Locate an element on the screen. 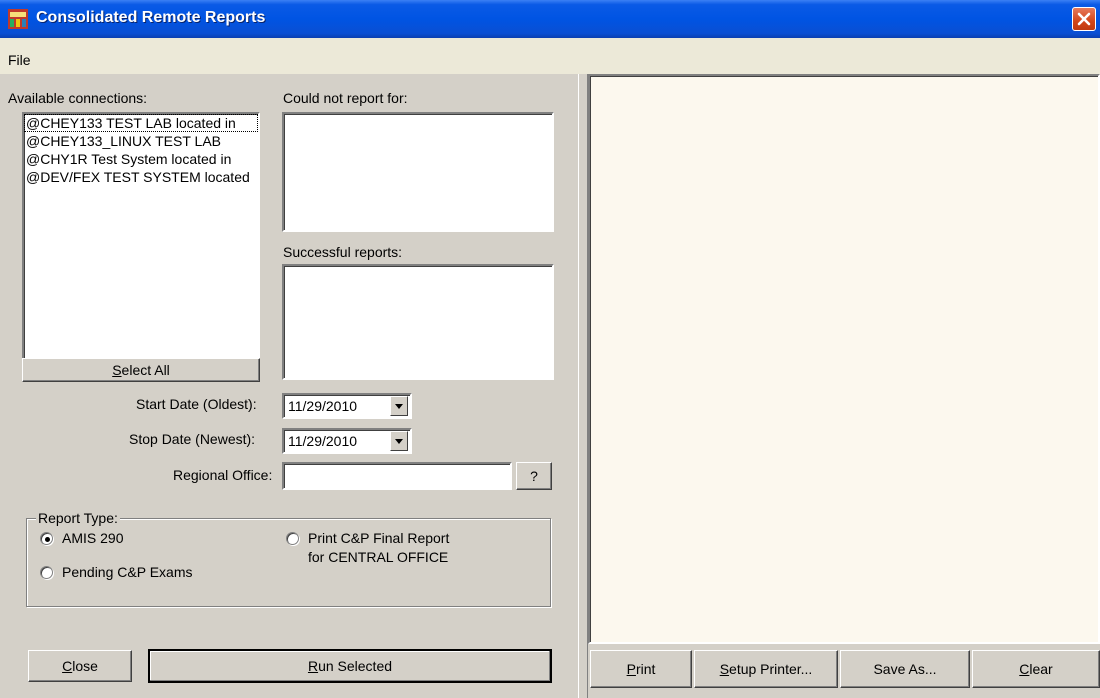 The image size is (1100, 698). close-button: Close is located at coordinates (80, 666).